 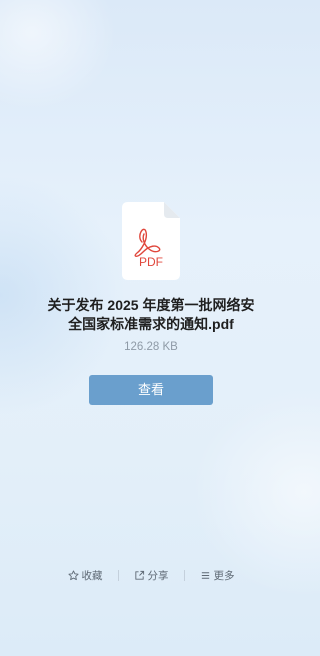 I want to click on more-label: 更多, so click(x=224, y=575).